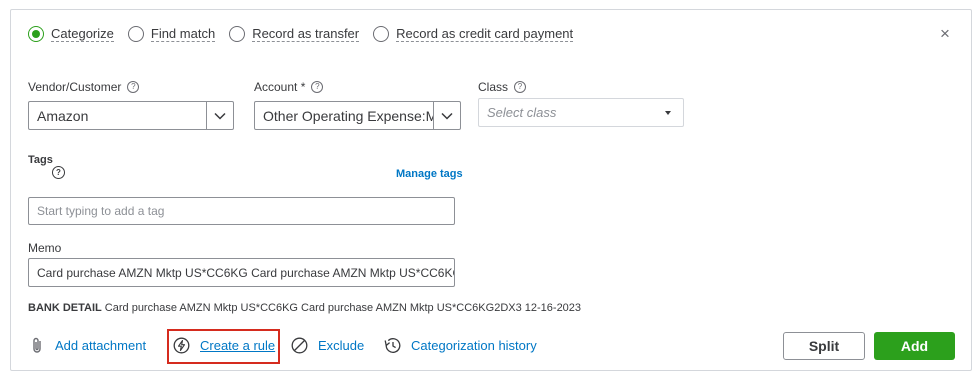  I want to click on class-select: Select class, so click(581, 112).